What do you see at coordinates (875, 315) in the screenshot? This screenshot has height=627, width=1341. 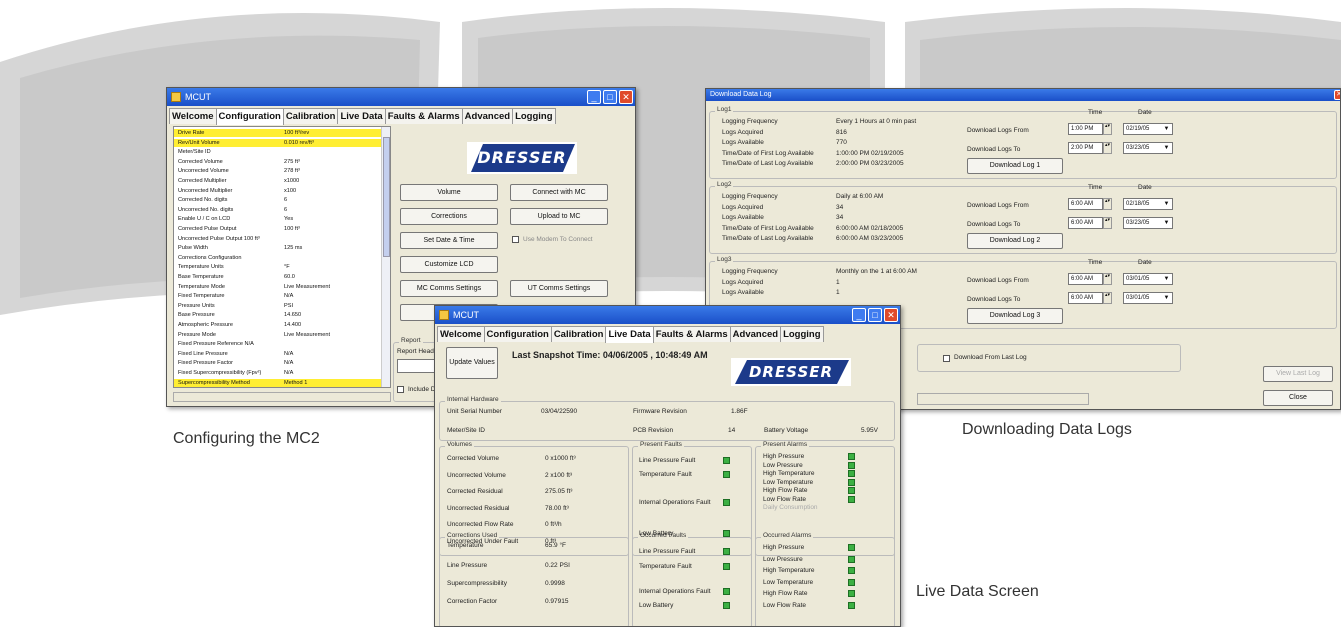 I see `live-maximize-icon: □` at bounding box center [875, 315].